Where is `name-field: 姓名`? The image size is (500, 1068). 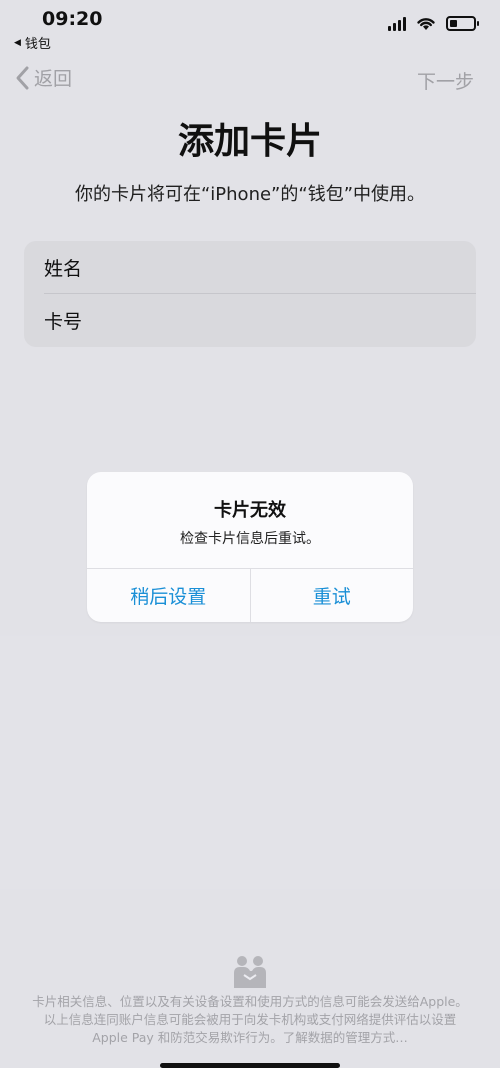
name-field: 姓名 is located at coordinates (250, 267).